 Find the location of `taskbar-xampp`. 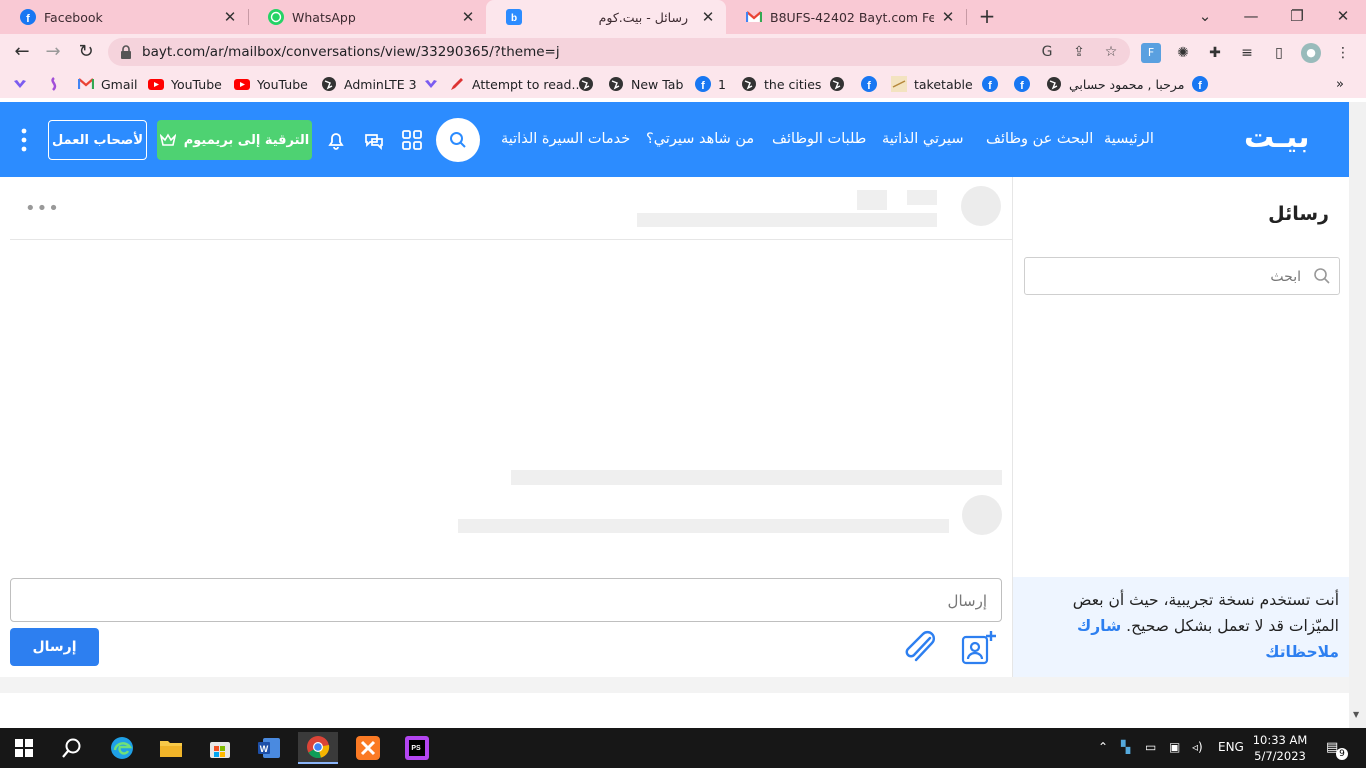

taskbar-xampp is located at coordinates (368, 748).